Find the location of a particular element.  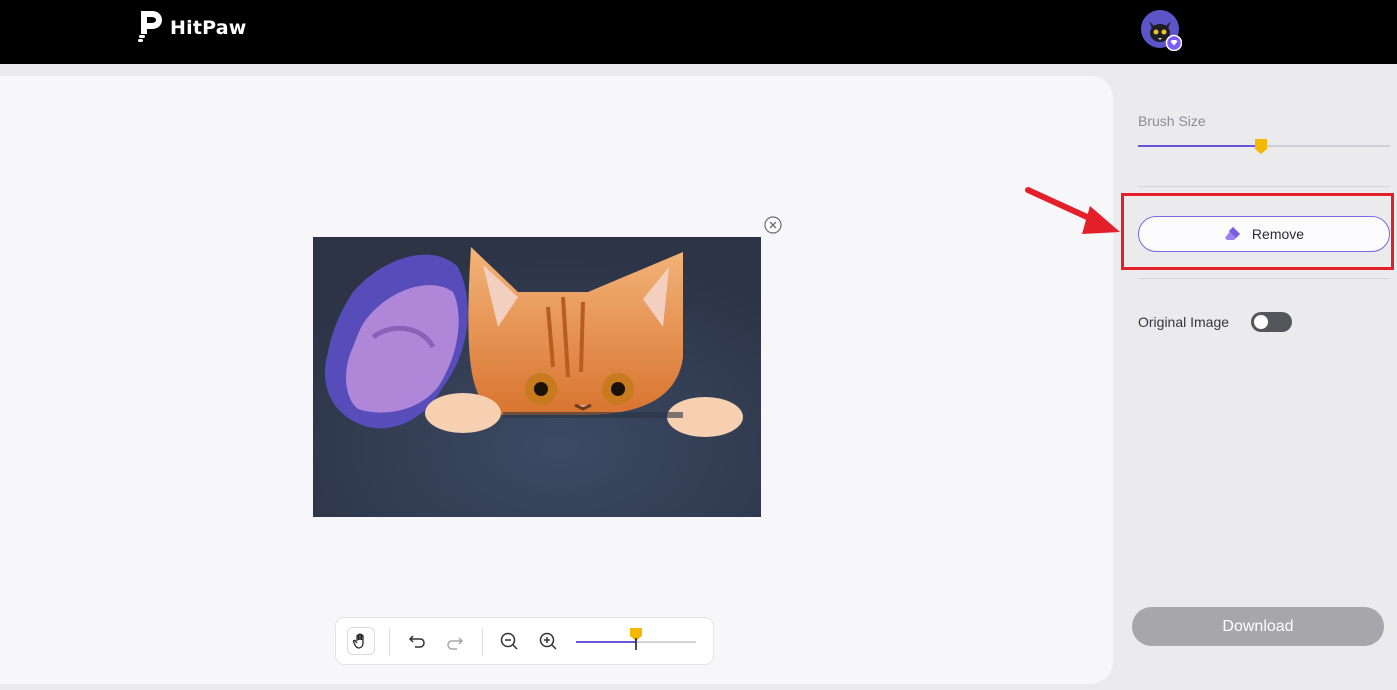

redo-icon is located at coordinates (455, 643).